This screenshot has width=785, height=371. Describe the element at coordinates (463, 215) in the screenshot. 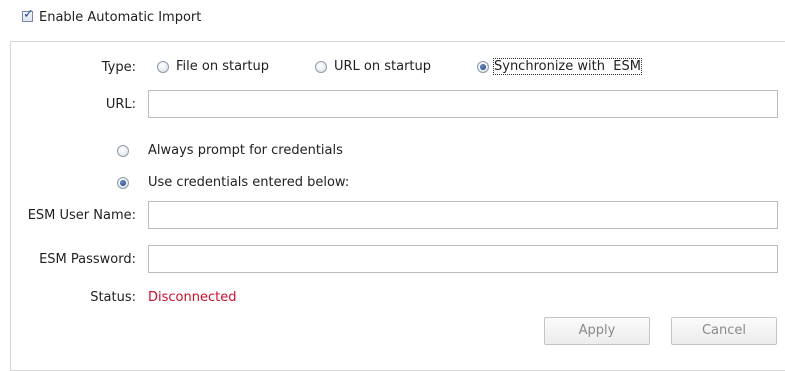

I see `esm-username-input` at that location.